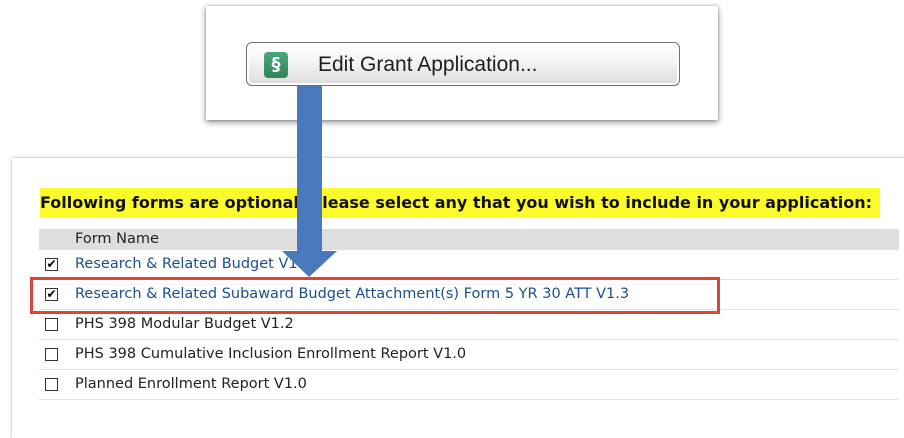 The height and width of the screenshot is (438, 904). I want to click on down-arrow-icon, so click(309, 181).